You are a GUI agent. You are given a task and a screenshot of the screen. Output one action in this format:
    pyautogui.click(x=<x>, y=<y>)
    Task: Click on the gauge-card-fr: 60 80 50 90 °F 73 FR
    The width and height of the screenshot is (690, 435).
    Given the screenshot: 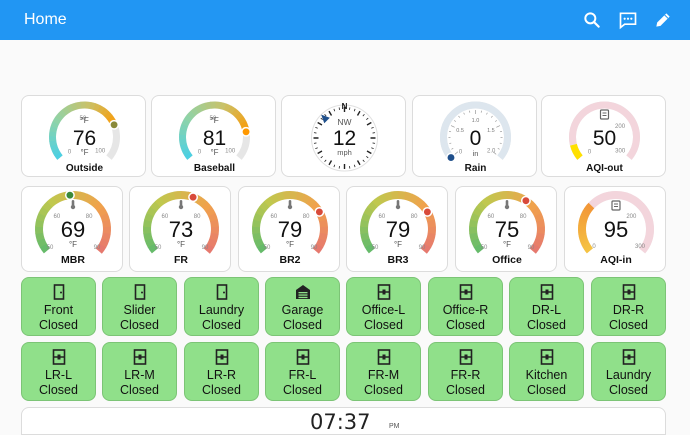 What is the action you would take?
    pyautogui.click(x=180, y=229)
    